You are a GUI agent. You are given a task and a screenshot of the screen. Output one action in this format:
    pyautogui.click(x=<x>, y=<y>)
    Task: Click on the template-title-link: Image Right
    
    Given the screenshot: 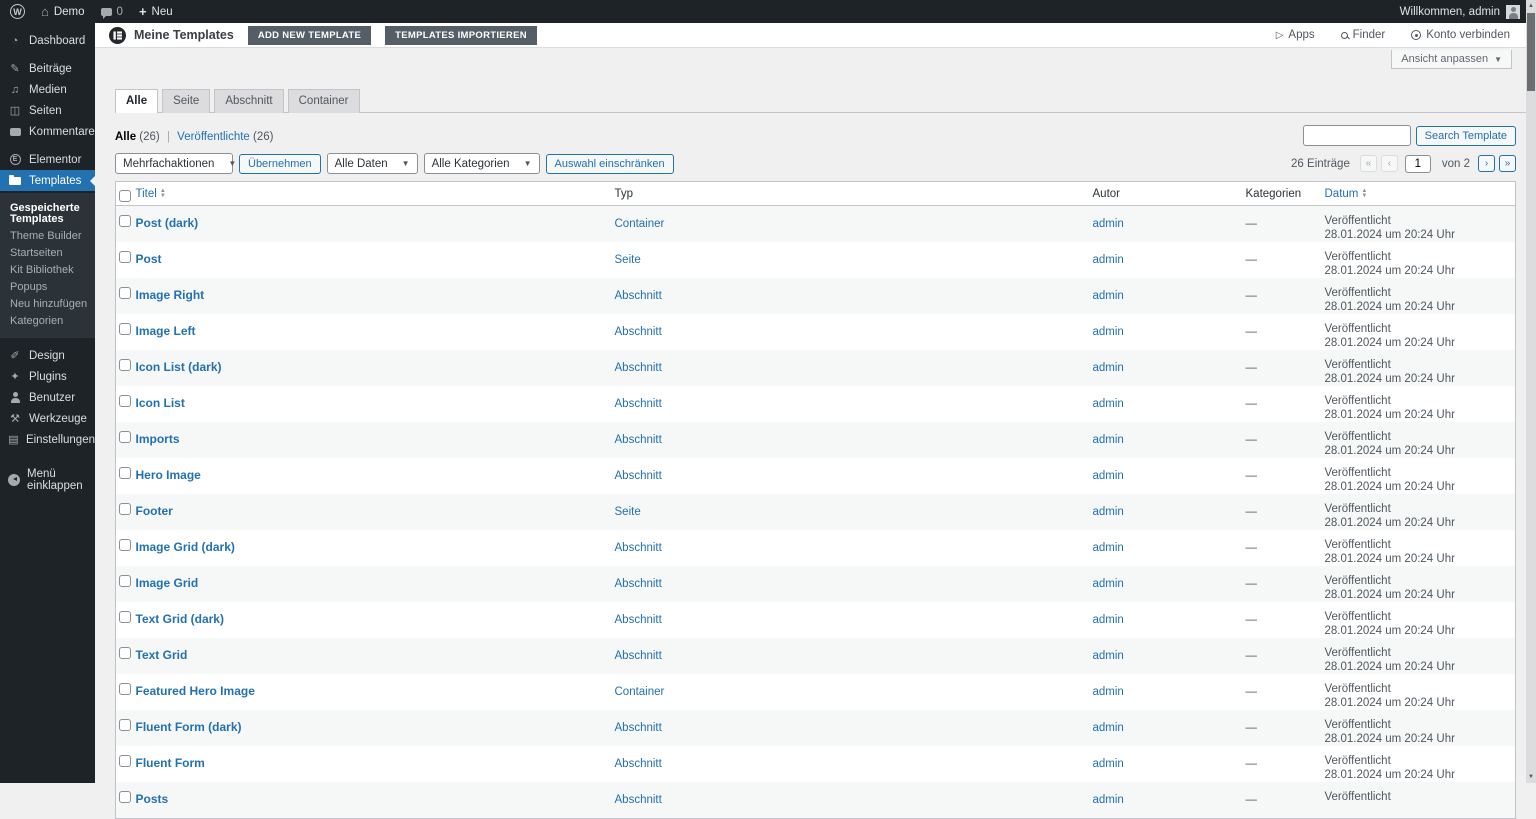 What is the action you would take?
    pyautogui.click(x=170, y=295)
    